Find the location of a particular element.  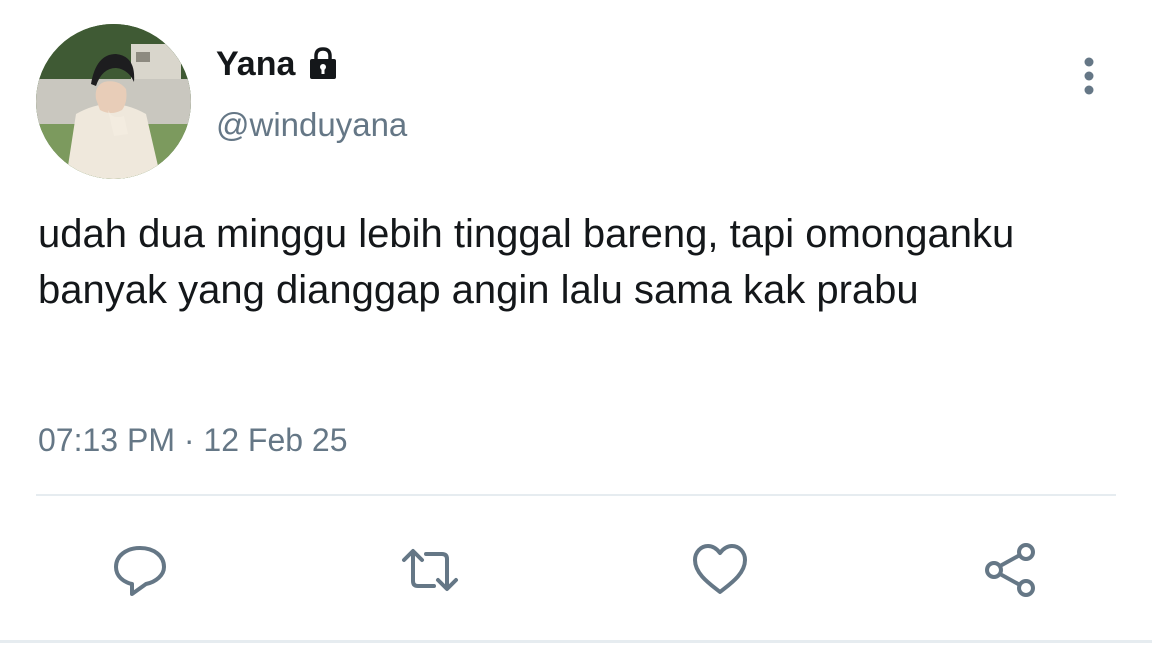

bottom-divider is located at coordinates (576, 641).